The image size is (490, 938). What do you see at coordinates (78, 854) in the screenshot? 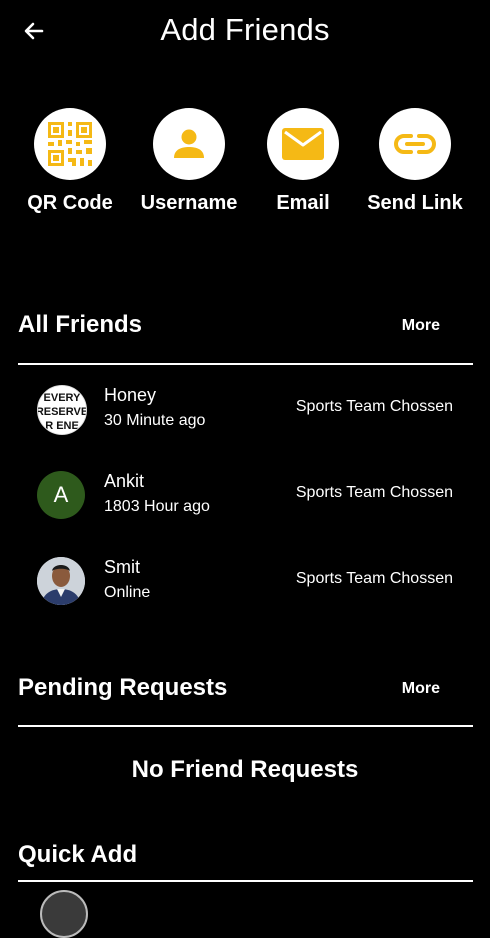
I see `quick-add-title: Quick Add` at bounding box center [78, 854].